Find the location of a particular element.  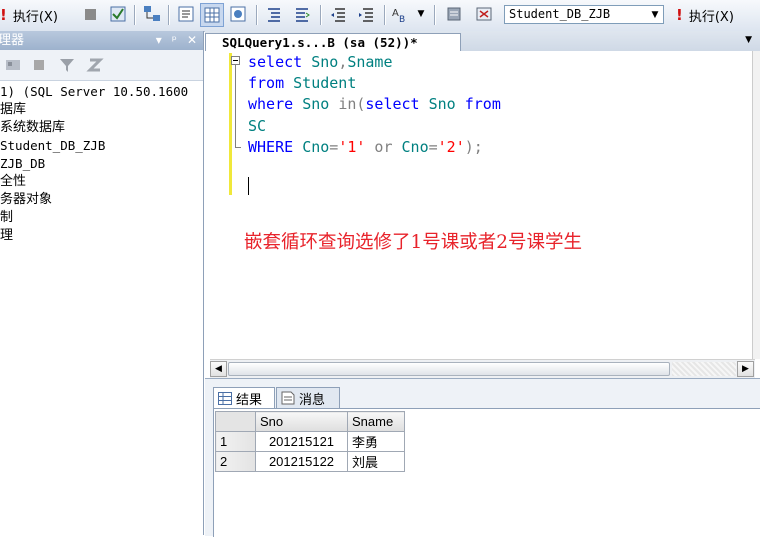

refresh-button is located at coordinates (95, 65).